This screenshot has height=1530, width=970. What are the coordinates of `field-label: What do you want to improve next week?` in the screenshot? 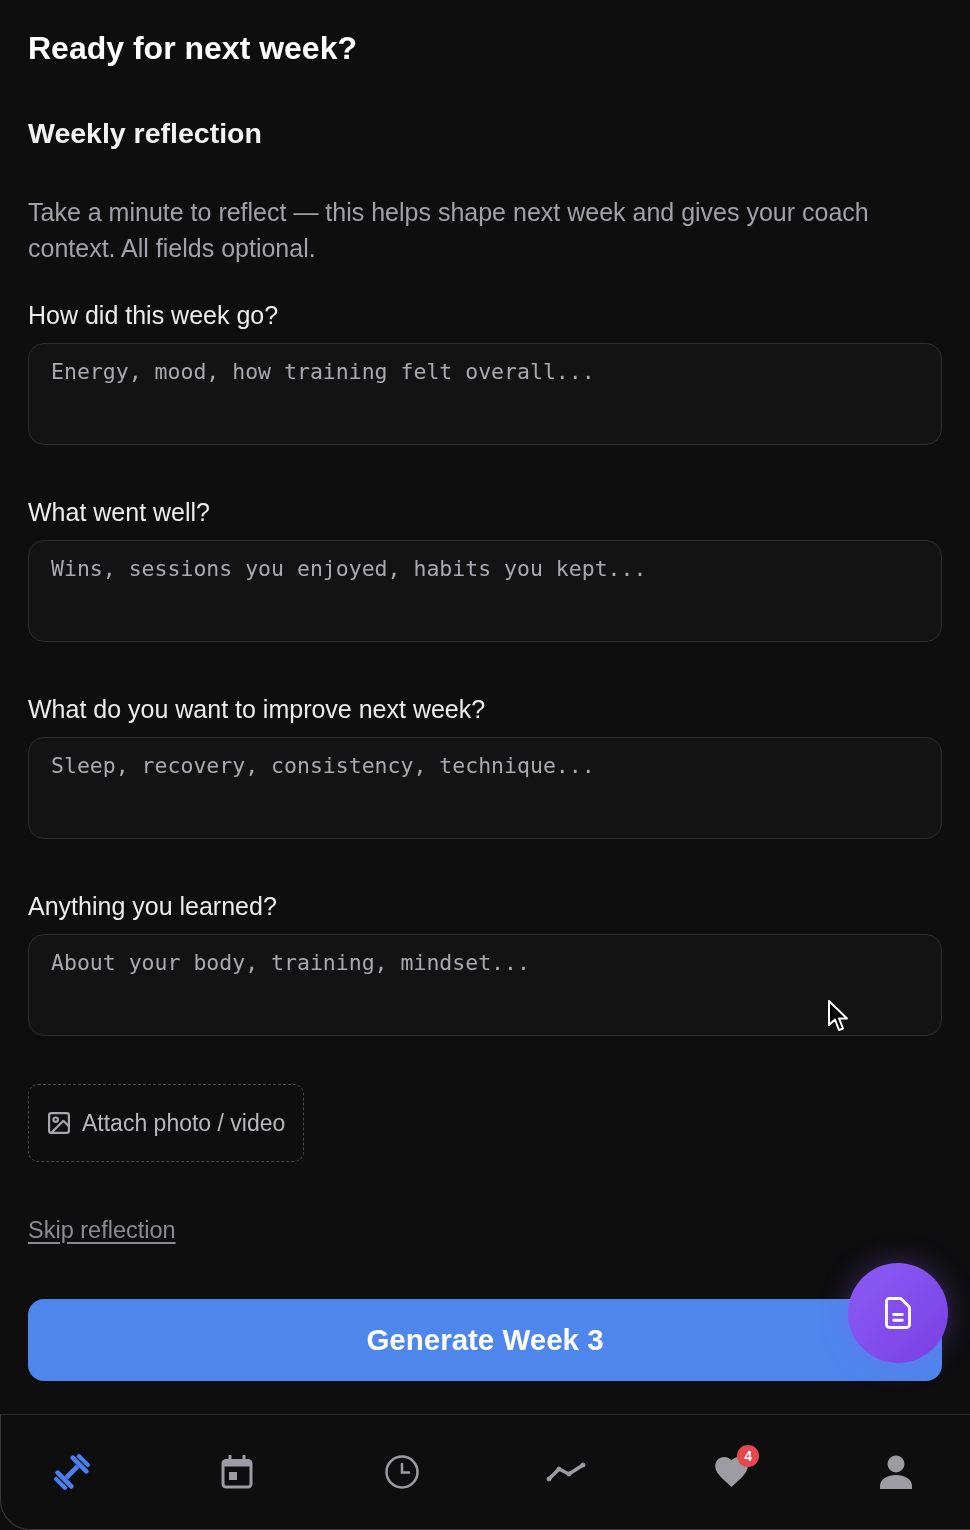 It's located at (257, 709).